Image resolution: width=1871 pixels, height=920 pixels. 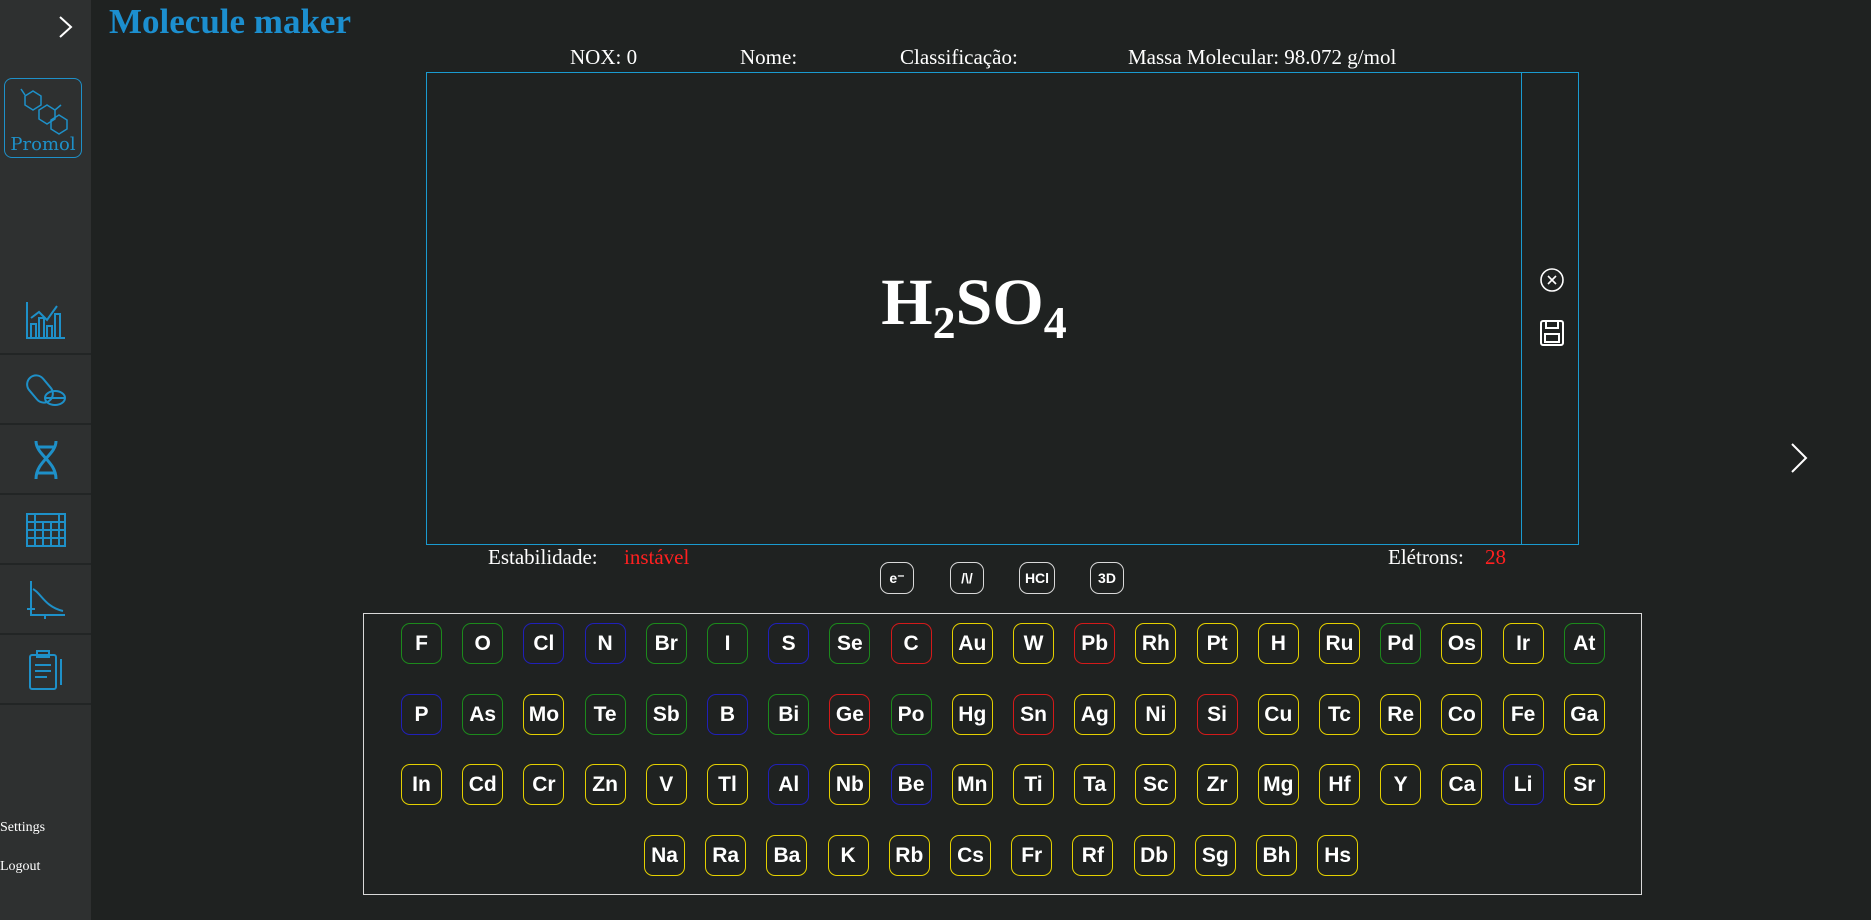 What do you see at coordinates (1401, 784) in the screenshot?
I see `element-button-y: Y` at bounding box center [1401, 784].